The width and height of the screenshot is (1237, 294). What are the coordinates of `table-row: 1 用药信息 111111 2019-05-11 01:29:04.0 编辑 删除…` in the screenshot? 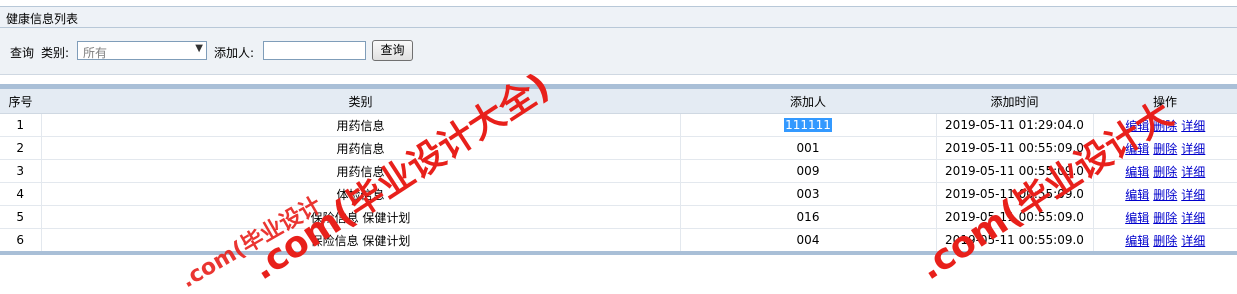 It's located at (618, 125).